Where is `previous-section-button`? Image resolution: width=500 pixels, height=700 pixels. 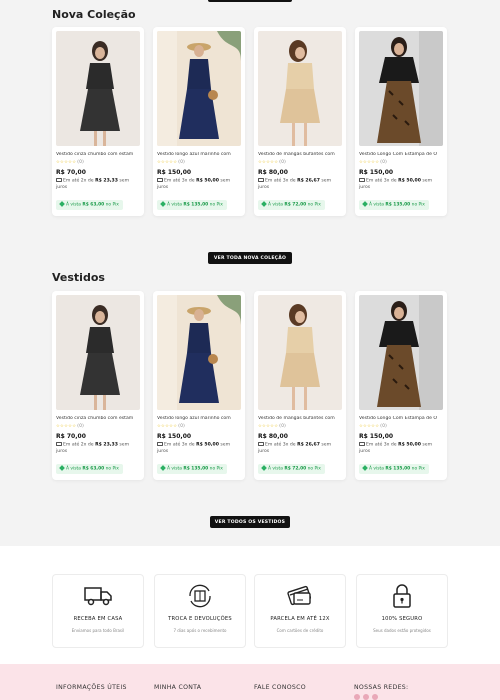
previous-section-button is located at coordinates (250, 1).